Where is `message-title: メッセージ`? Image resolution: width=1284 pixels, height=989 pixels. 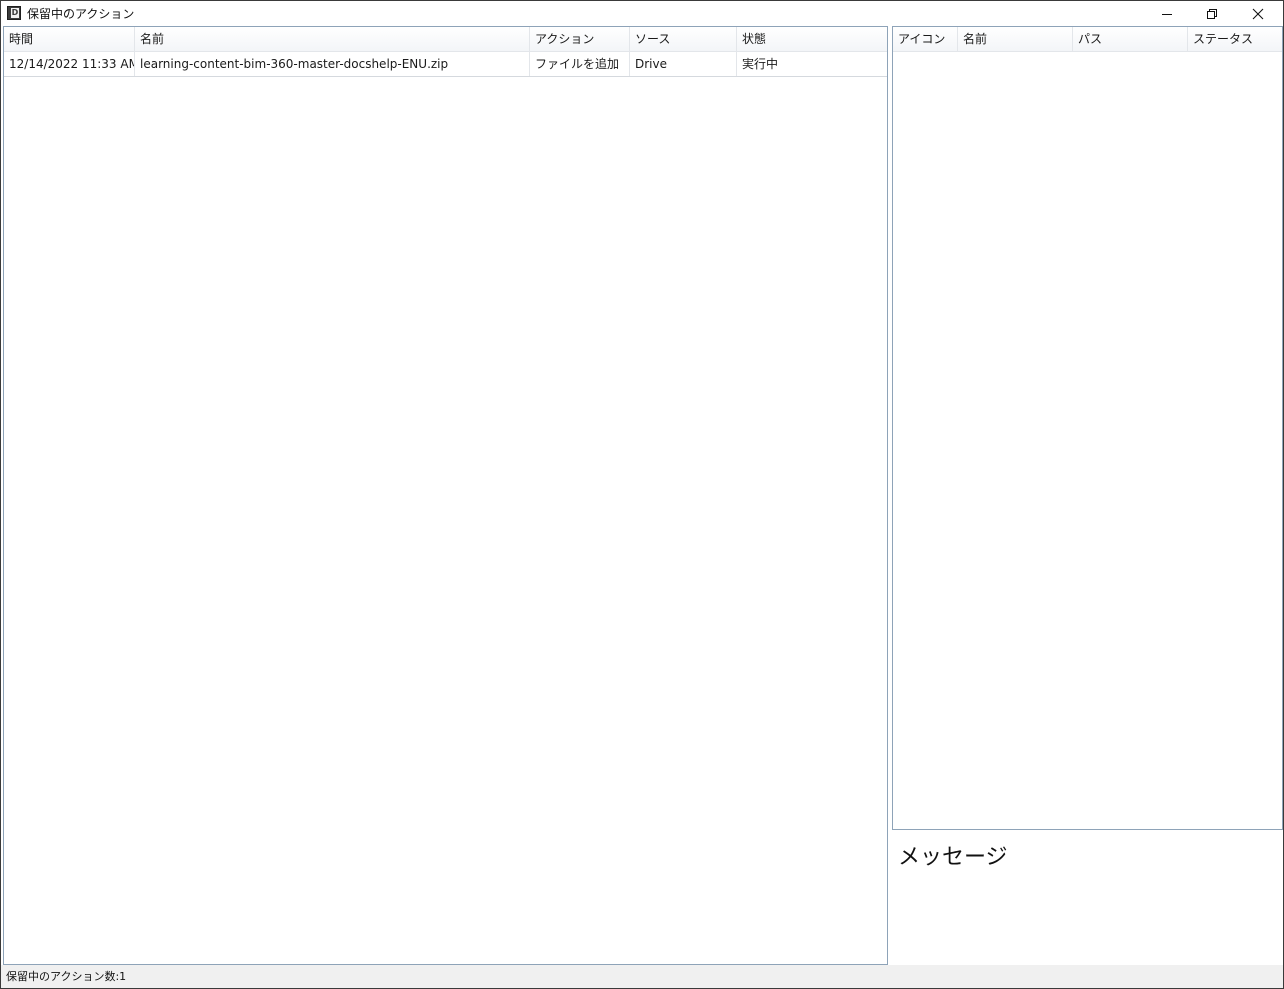 message-title: メッセージ is located at coordinates (953, 857).